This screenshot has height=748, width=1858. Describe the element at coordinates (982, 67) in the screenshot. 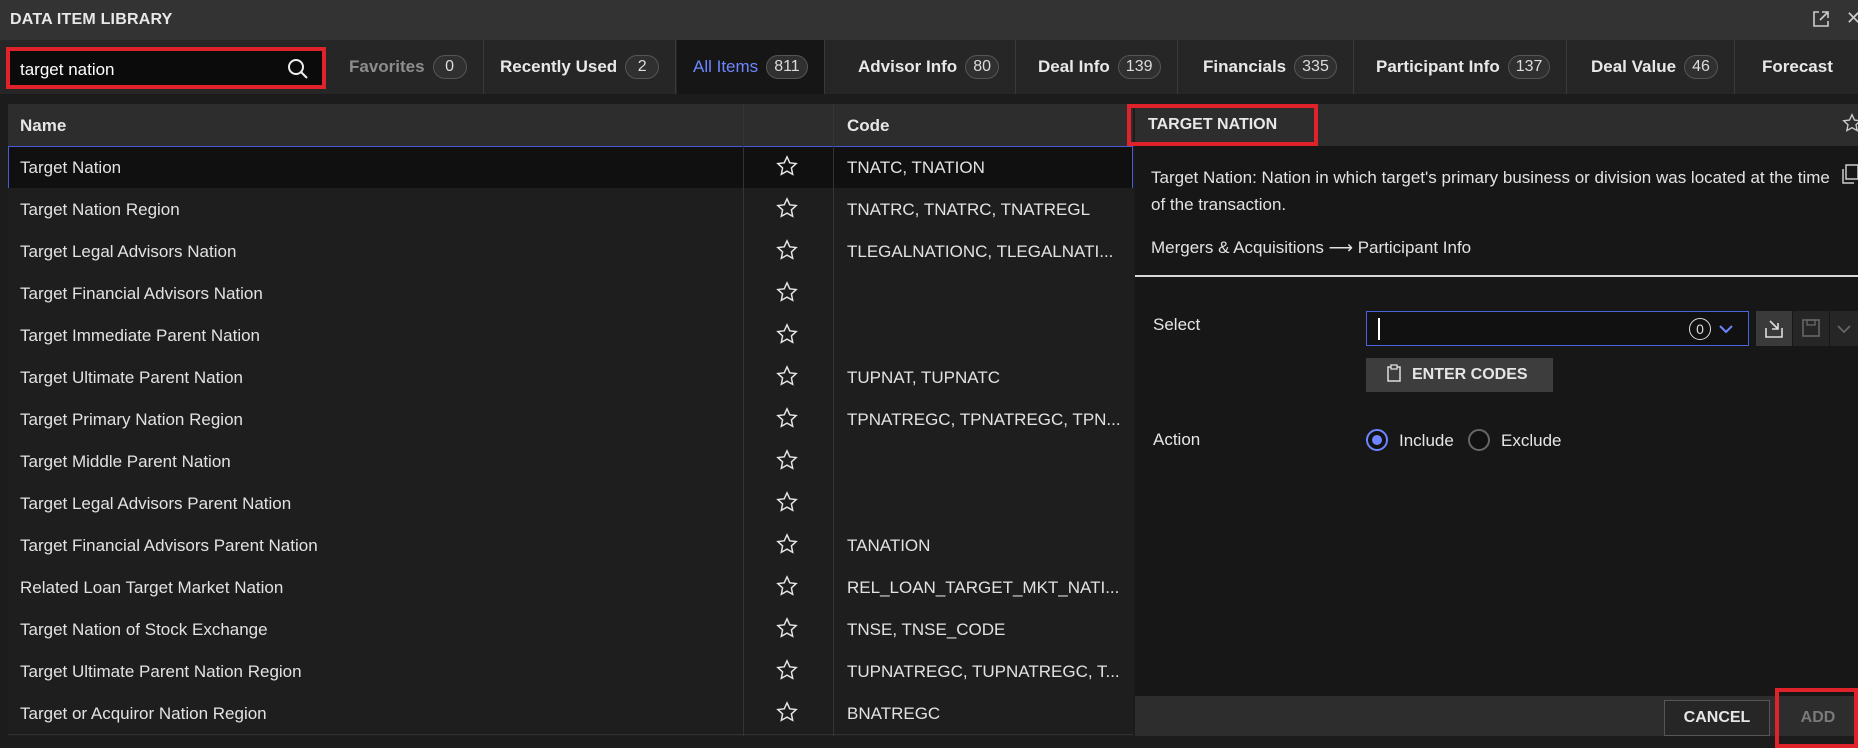

I see `tab-count-badge: 80` at that location.